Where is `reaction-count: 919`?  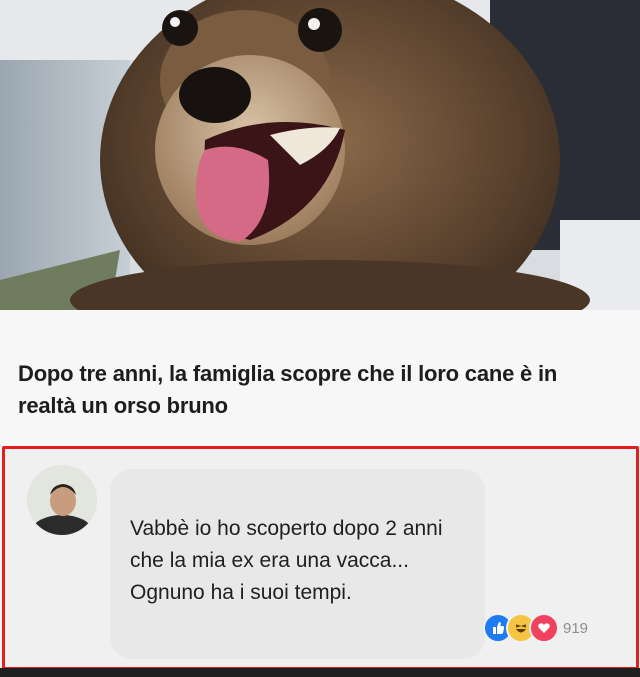
reaction-count: 919 is located at coordinates (576, 628).